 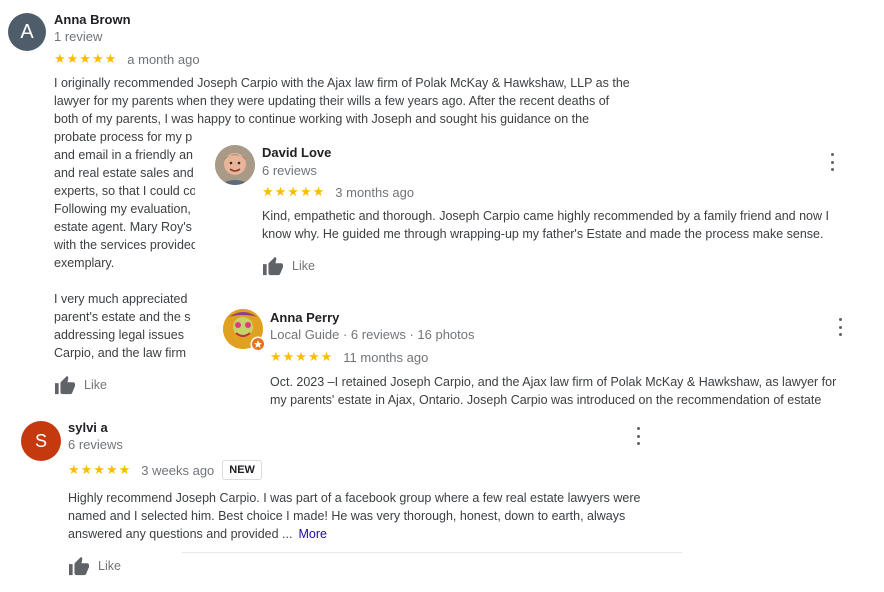 I want to click on reviewer-name: Anna Brown, so click(x=92, y=19).